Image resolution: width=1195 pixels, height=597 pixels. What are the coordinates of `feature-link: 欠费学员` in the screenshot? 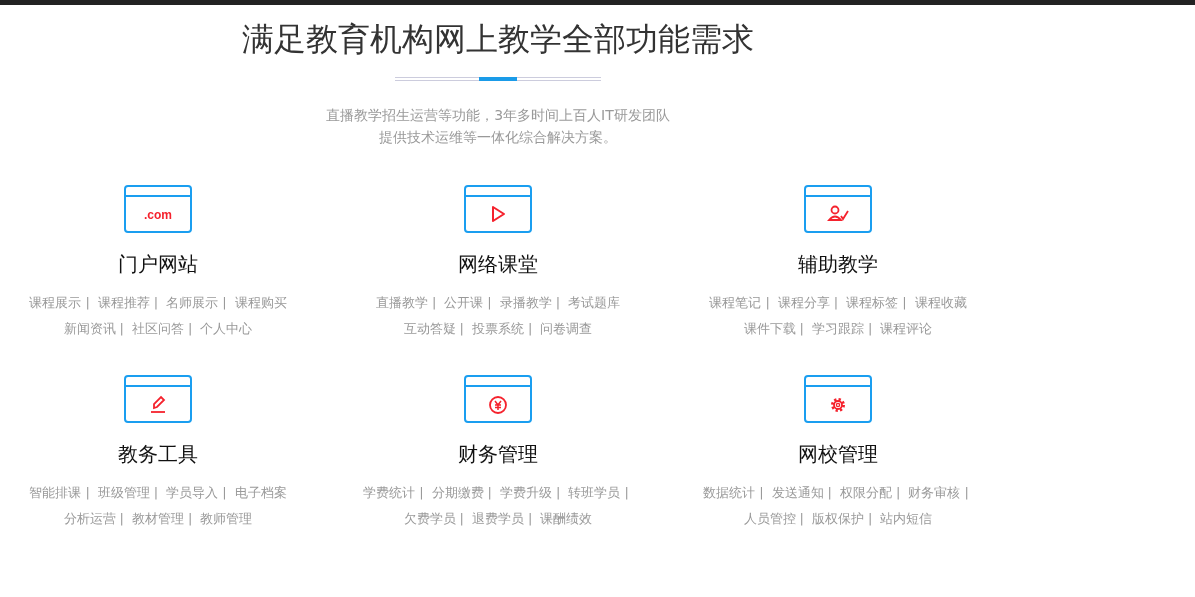 It's located at (429, 519).